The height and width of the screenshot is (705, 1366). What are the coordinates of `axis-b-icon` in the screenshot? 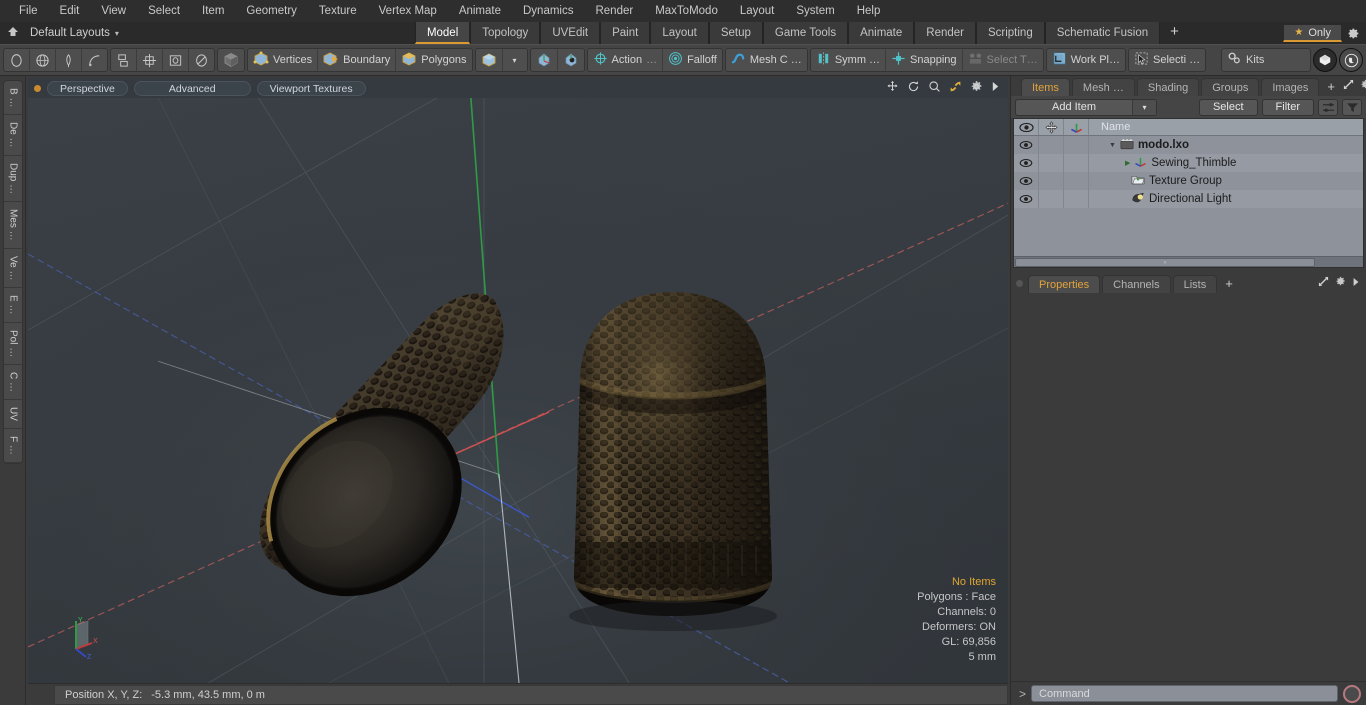 It's located at (571, 60).